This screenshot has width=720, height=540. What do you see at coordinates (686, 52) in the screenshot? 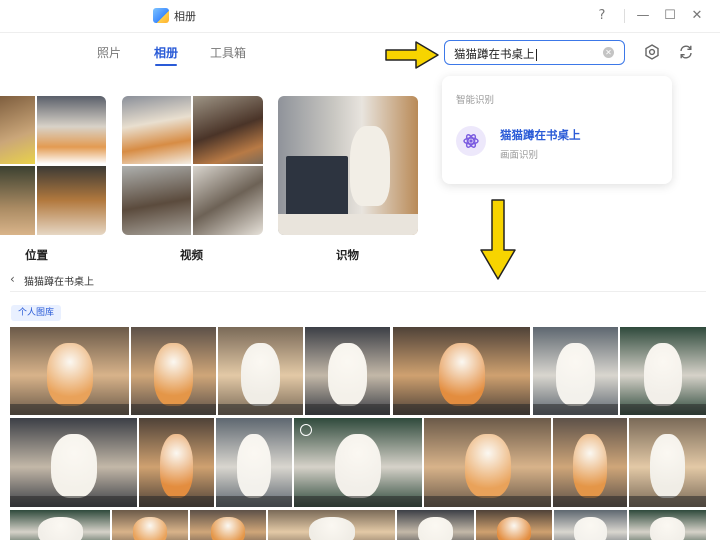
I see `refresh-icon` at bounding box center [686, 52].